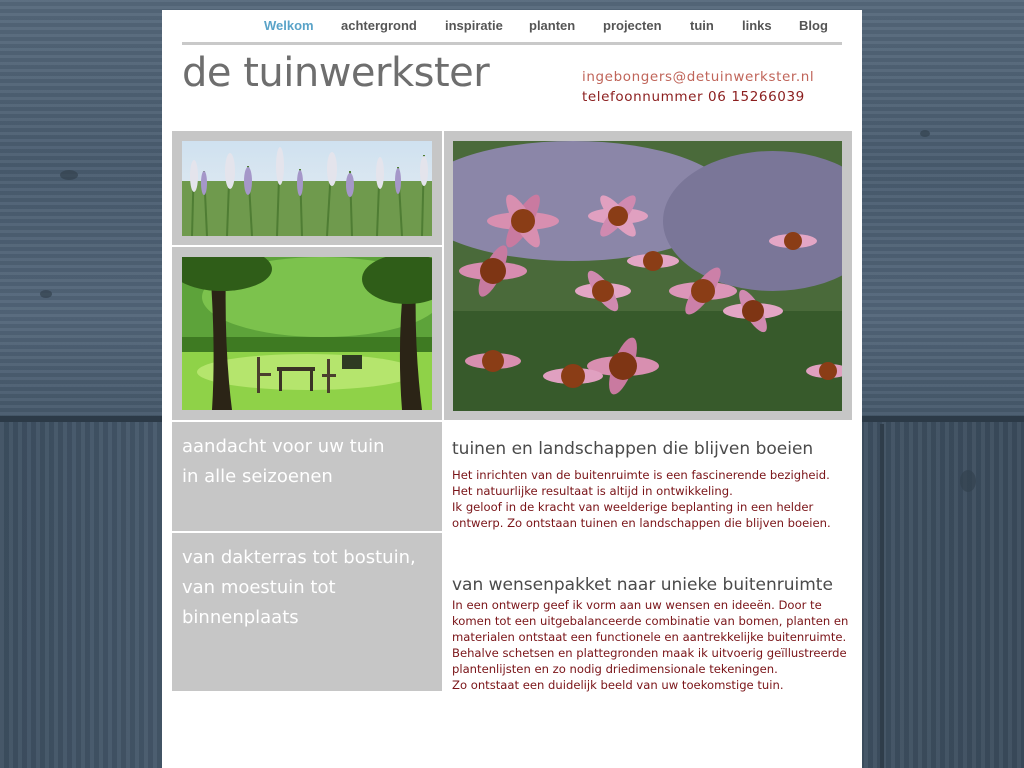  Describe the element at coordinates (813, 25) in the screenshot. I see `nav-blog: Blog` at that location.